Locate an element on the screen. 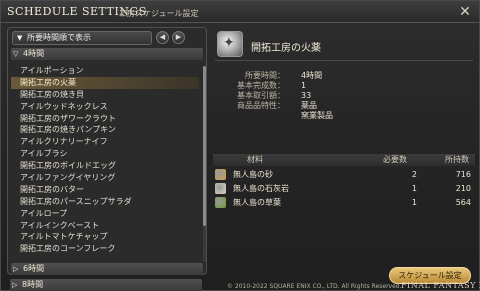 The width and height of the screenshot is (480, 291). info-value: 33 is located at coordinates (306, 95).